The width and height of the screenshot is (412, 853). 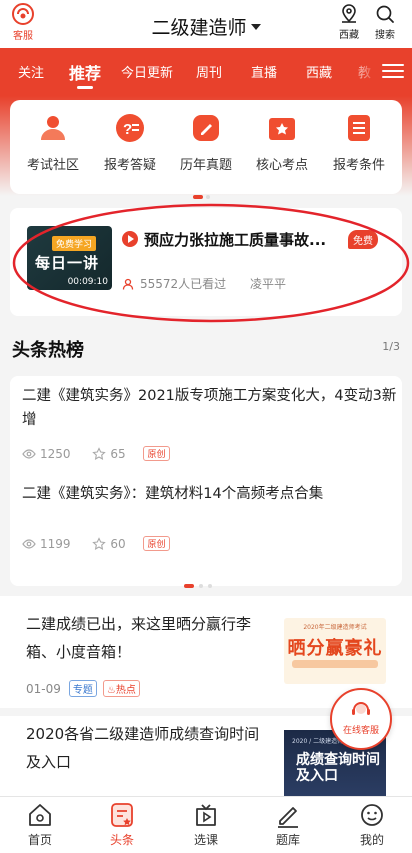 I want to click on community-icon, so click(x=53, y=128).